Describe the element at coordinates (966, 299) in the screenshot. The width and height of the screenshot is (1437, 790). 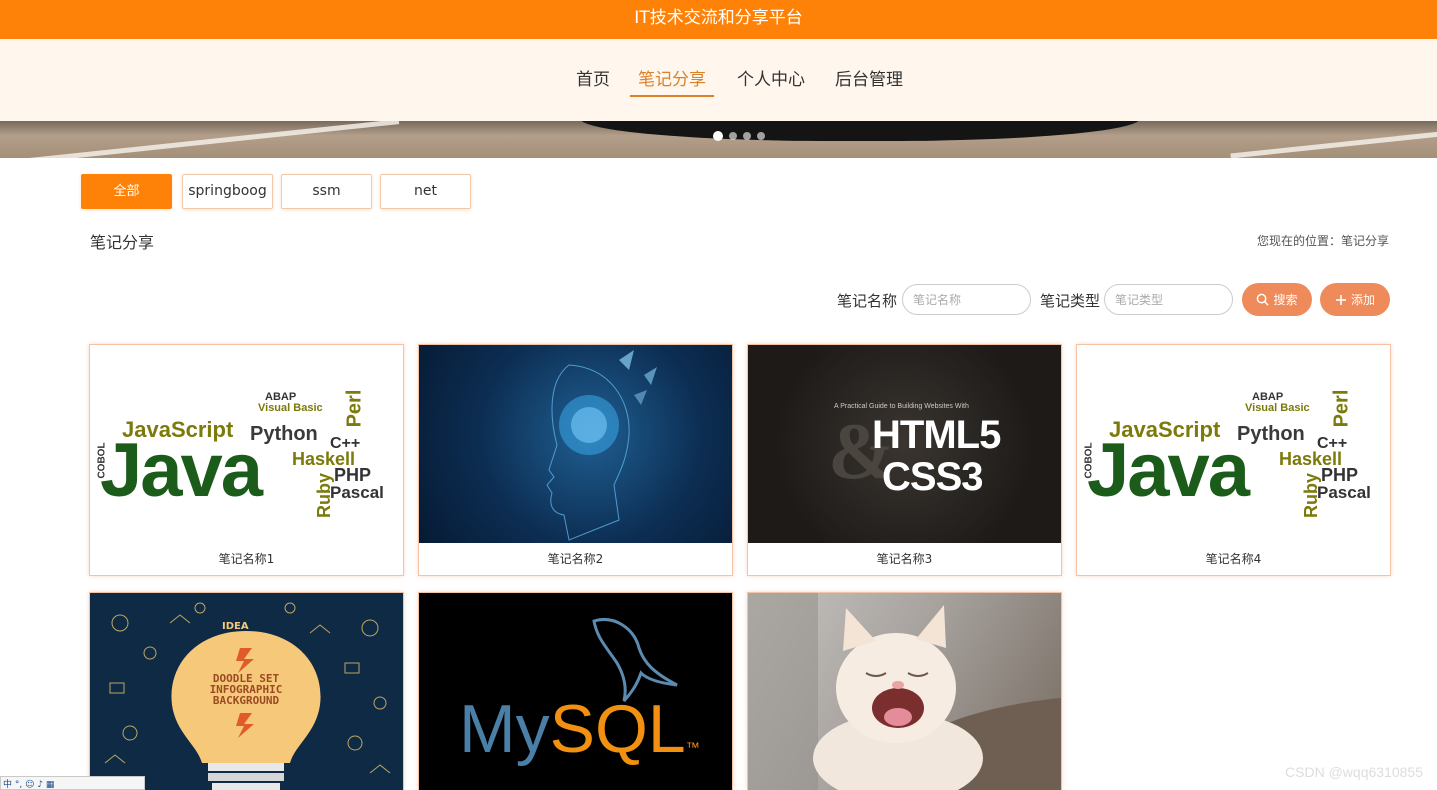
I see `note-name-input` at that location.